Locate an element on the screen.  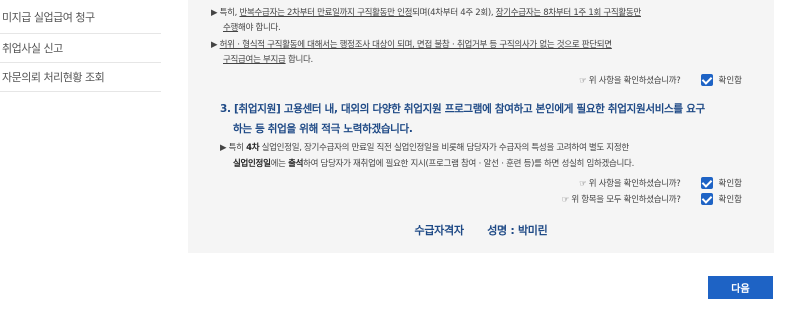
sidebar-item-label: 취업사실 신고 is located at coordinates (32, 48).